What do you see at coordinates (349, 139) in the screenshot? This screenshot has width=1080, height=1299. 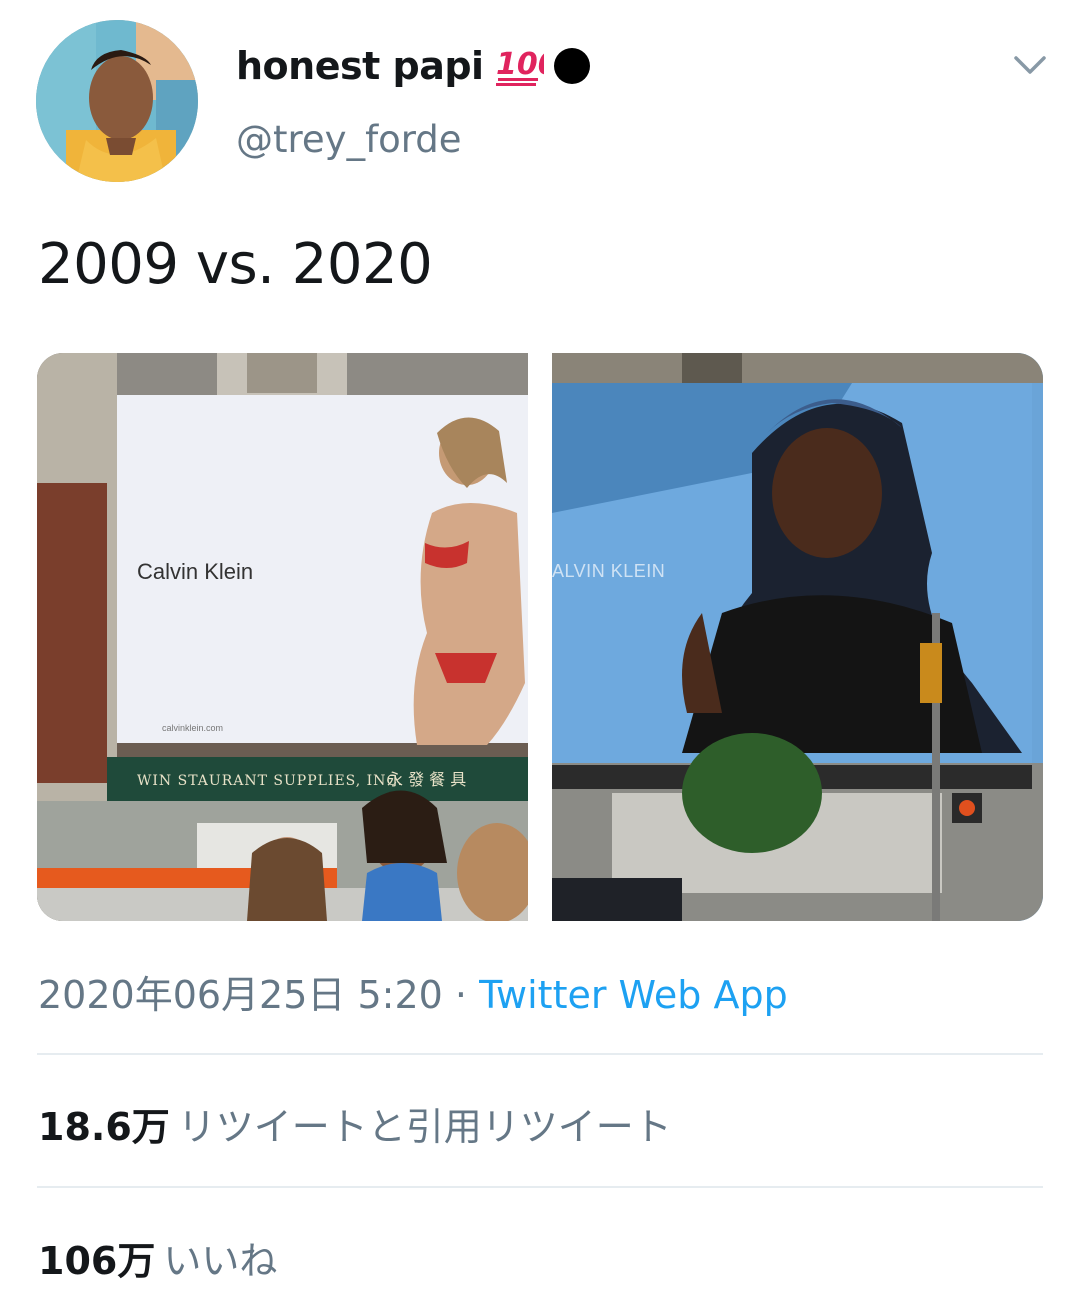 I see `user-handle: @trey_forde` at bounding box center [349, 139].